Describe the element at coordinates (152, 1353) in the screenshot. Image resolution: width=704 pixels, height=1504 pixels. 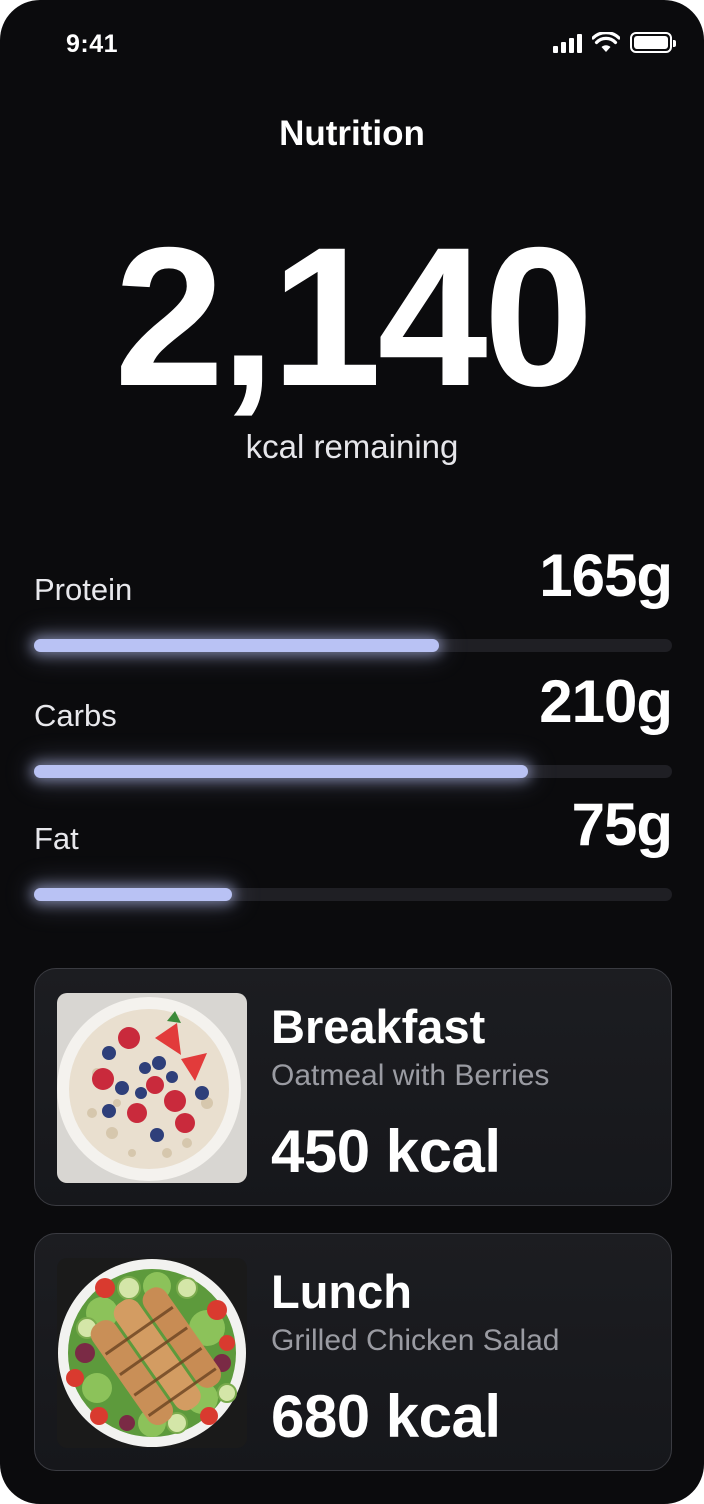
I see `grilled-chicken-salad-image` at that location.